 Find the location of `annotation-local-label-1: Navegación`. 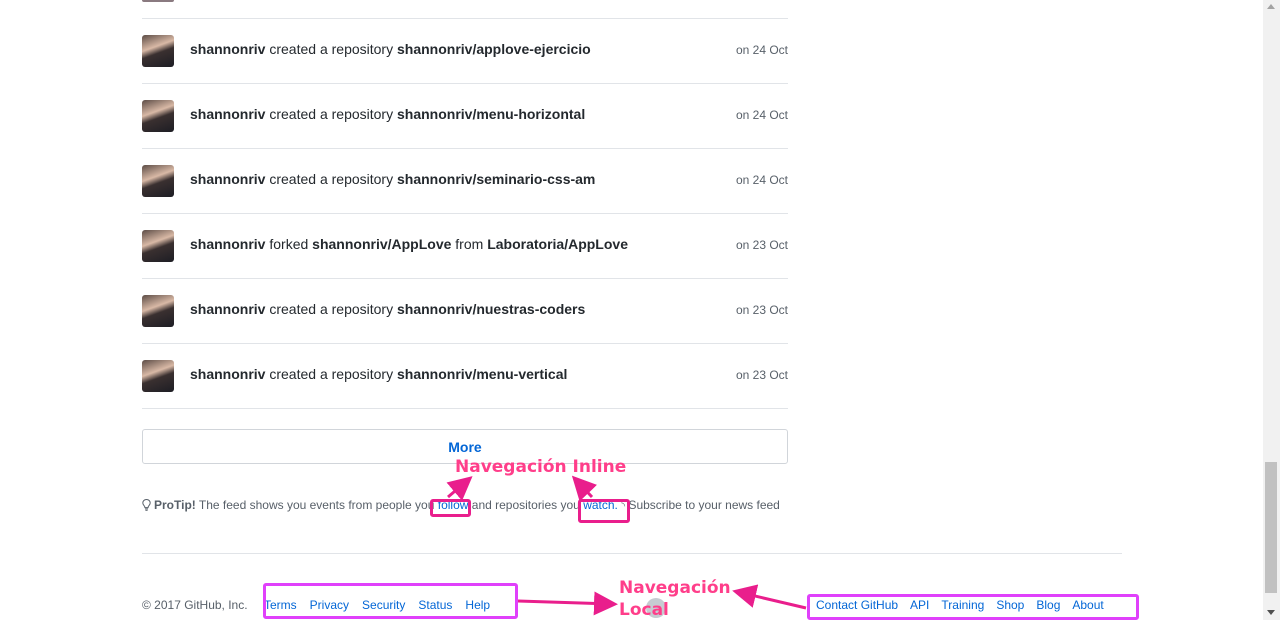

annotation-local-label-1: Navegación is located at coordinates (675, 588).